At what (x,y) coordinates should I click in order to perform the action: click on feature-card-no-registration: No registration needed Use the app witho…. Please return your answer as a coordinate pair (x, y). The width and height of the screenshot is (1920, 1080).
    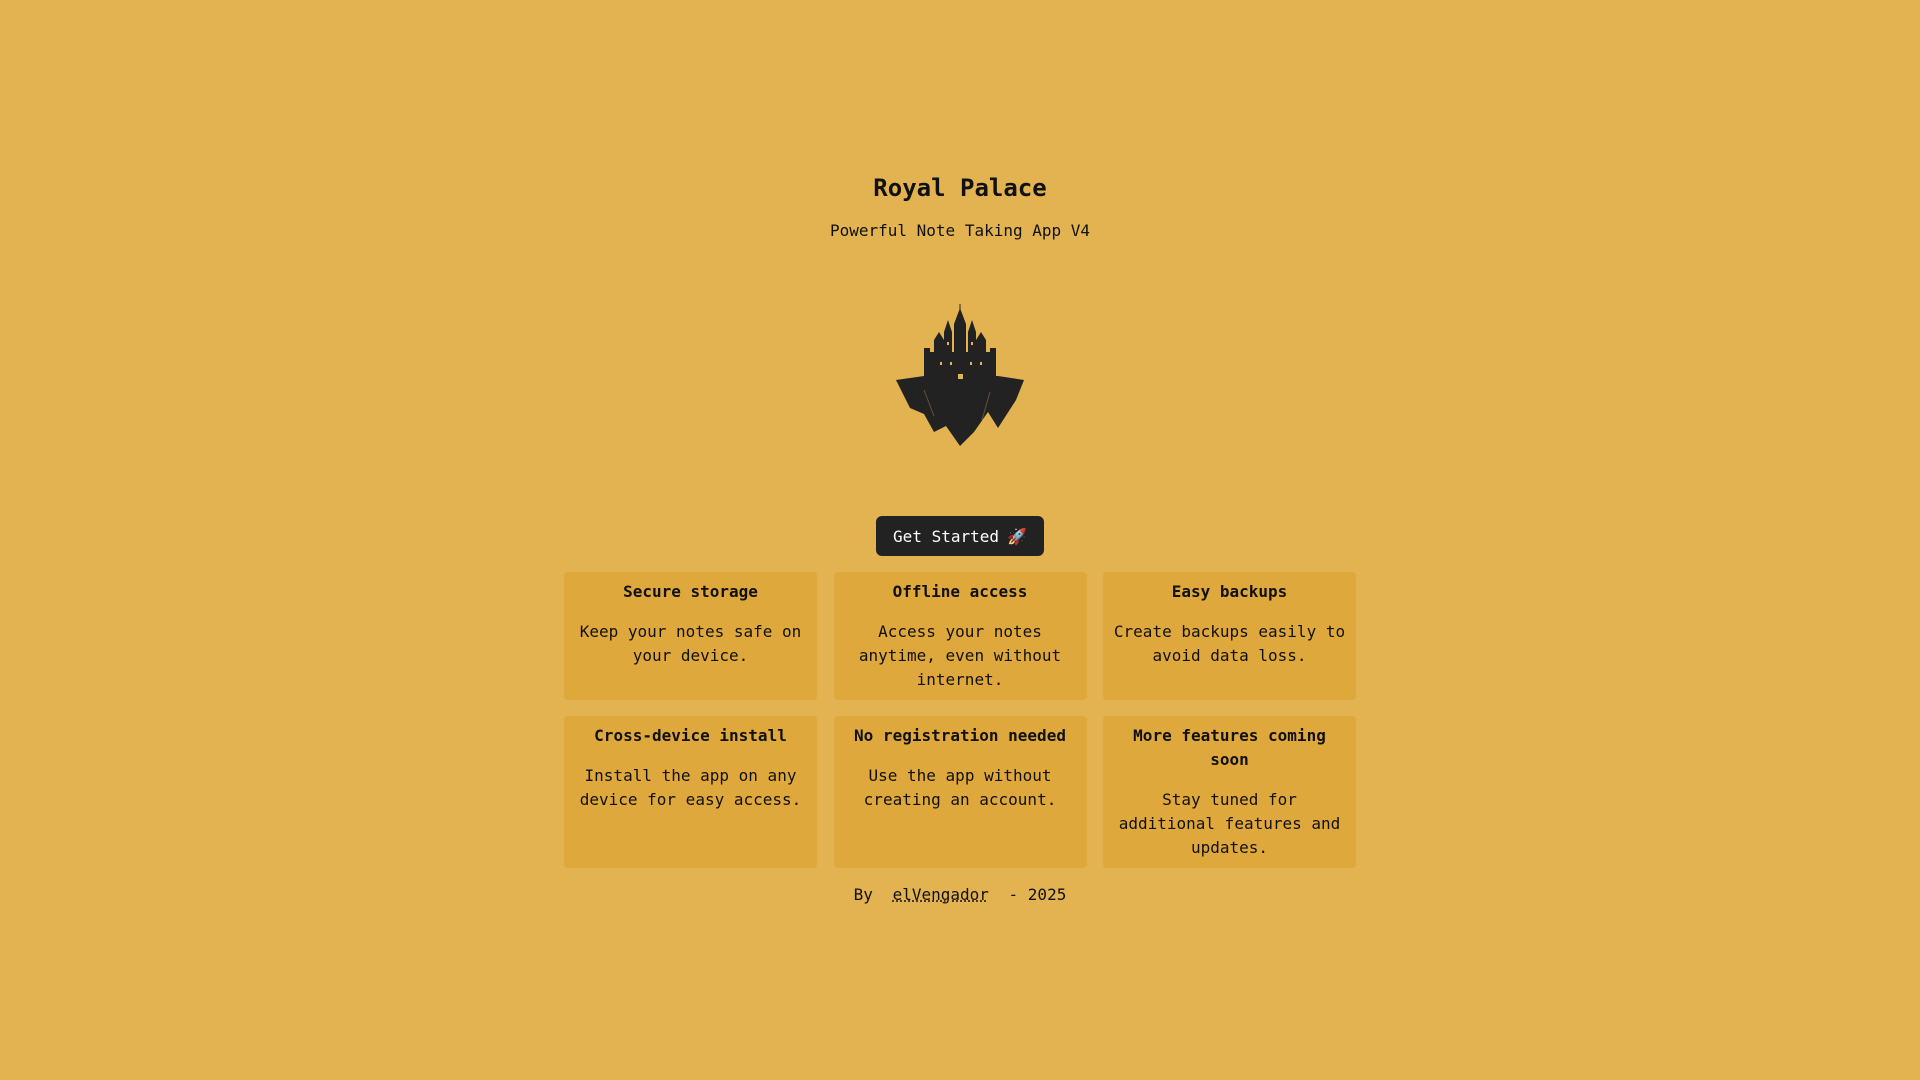
    Looking at the image, I should click on (960, 792).